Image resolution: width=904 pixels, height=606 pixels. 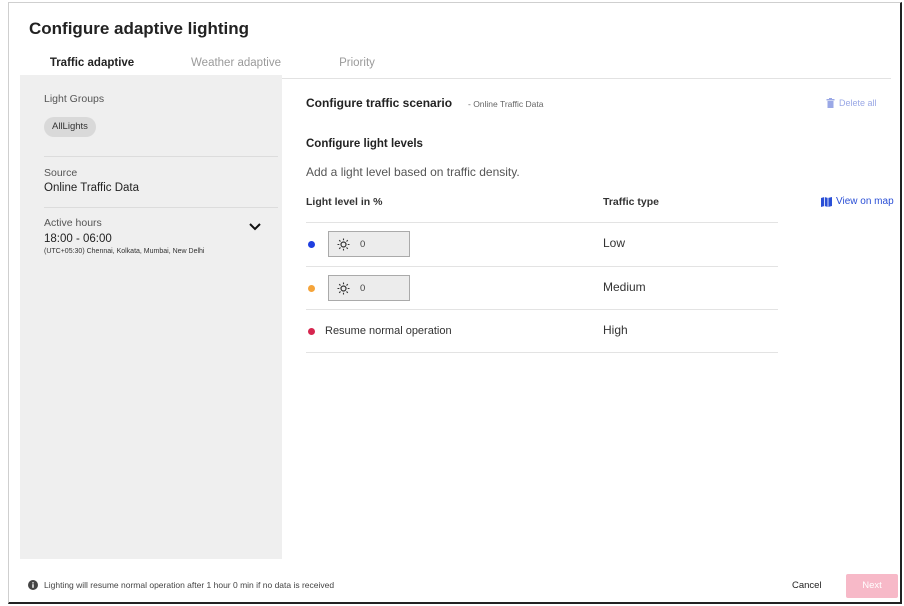 What do you see at coordinates (830, 103) in the screenshot?
I see `trash-icon` at bounding box center [830, 103].